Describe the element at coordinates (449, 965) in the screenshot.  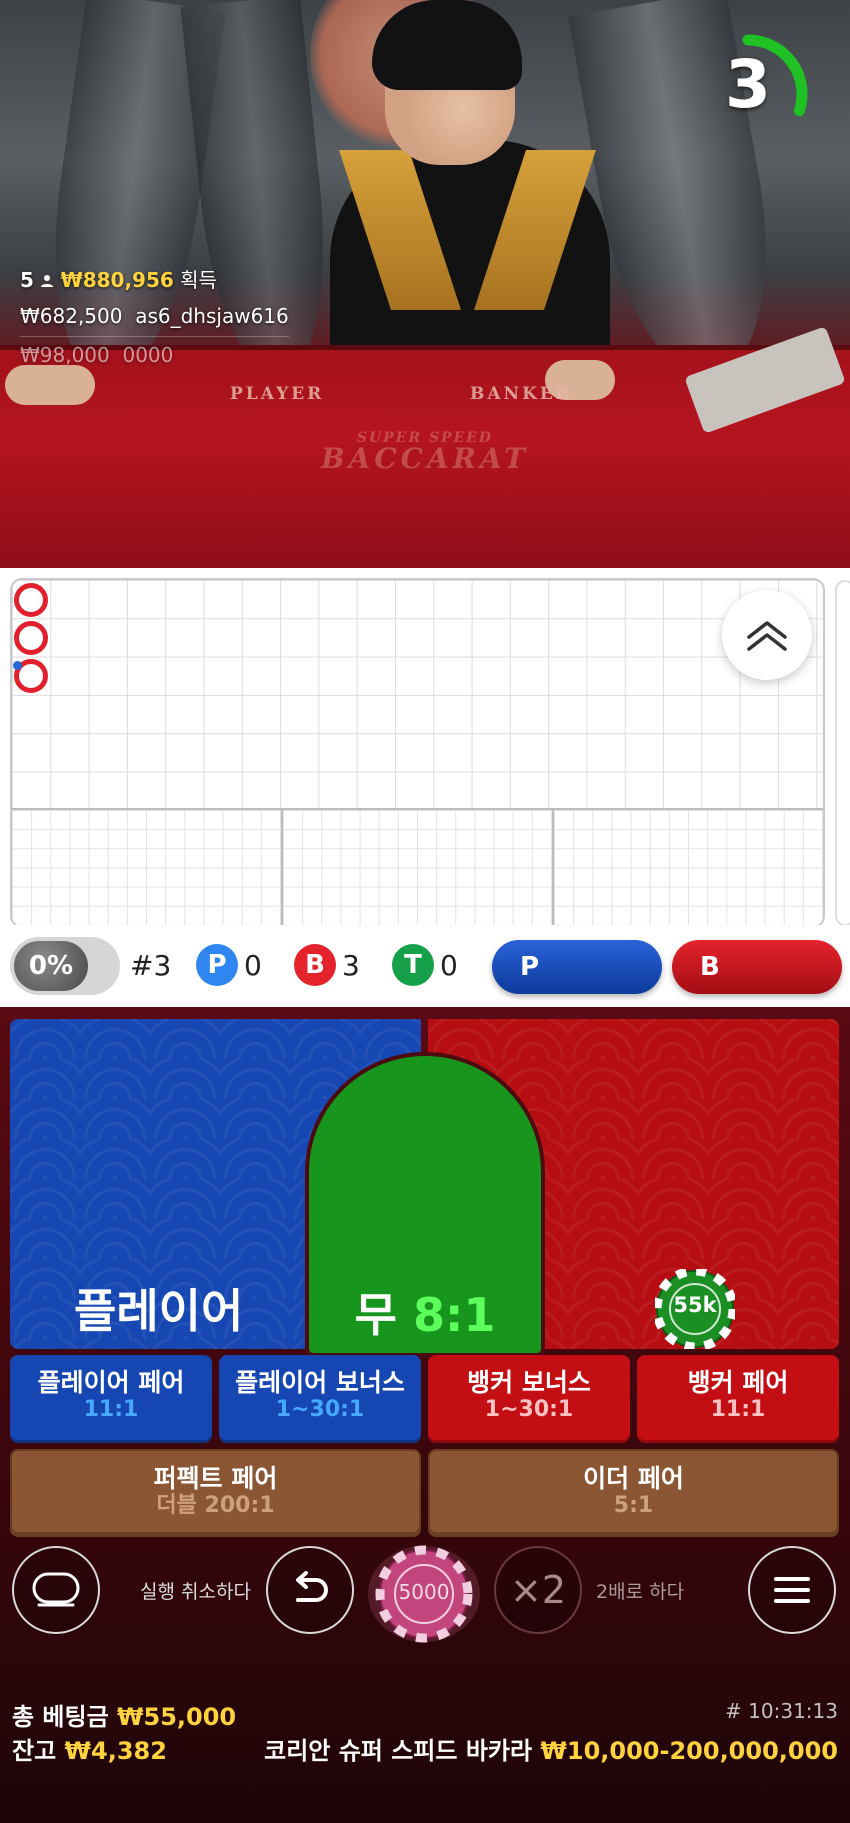
I see `tie-count: 0` at that location.